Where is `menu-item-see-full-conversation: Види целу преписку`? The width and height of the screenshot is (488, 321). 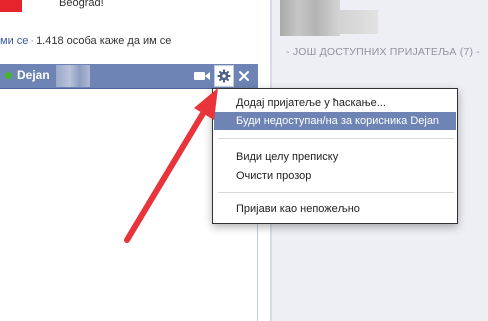
menu-item-see-full-conversation: Види целу преписку is located at coordinates (335, 157).